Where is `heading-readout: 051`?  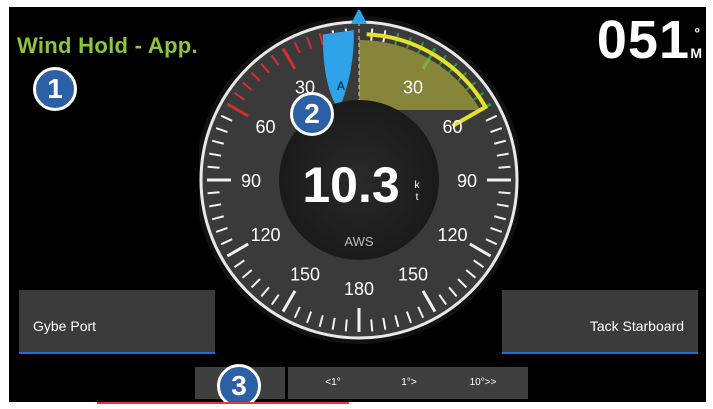
heading-readout: 051 is located at coordinates (643, 40).